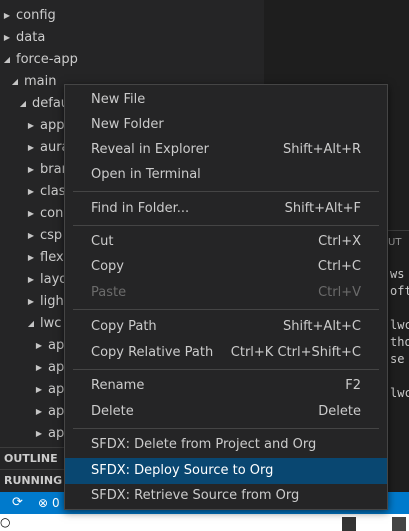 The image size is (409, 531). What do you see at coordinates (146, 174) in the screenshot?
I see `menu-item-label: Open in Terminal` at bounding box center [146, 174].